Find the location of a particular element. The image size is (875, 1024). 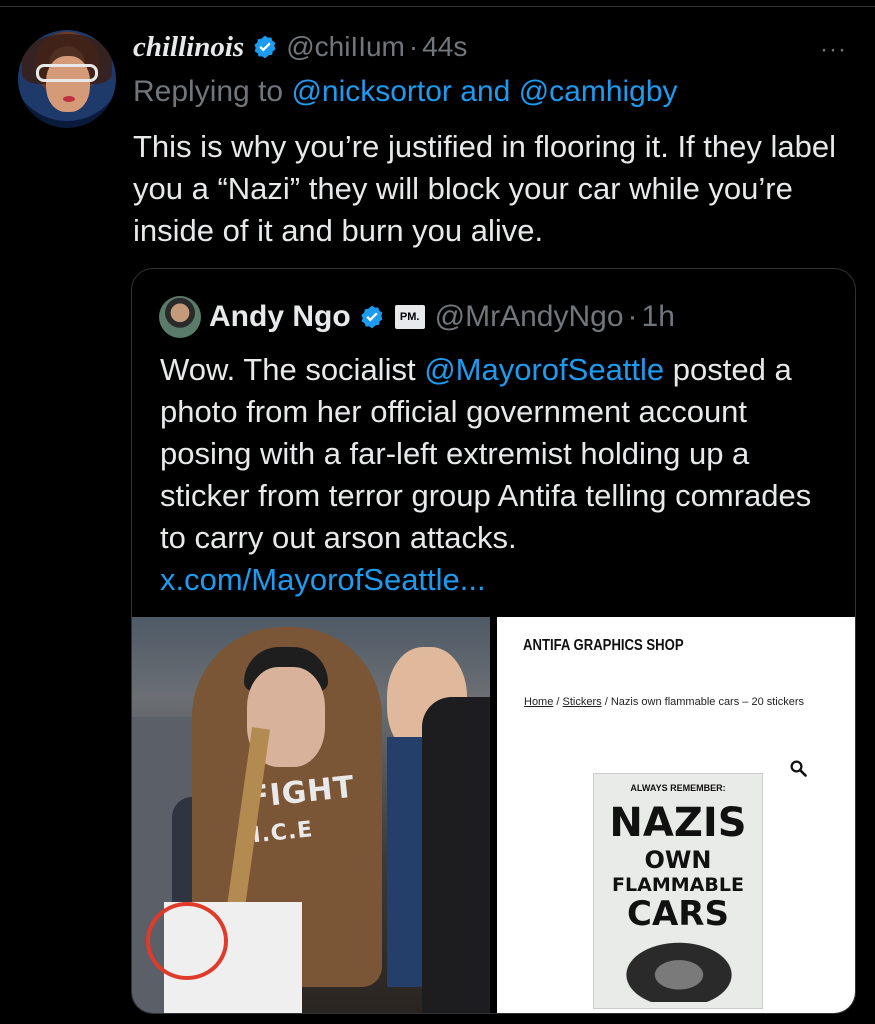

reply-and: and is located at coordinates (485, 91).